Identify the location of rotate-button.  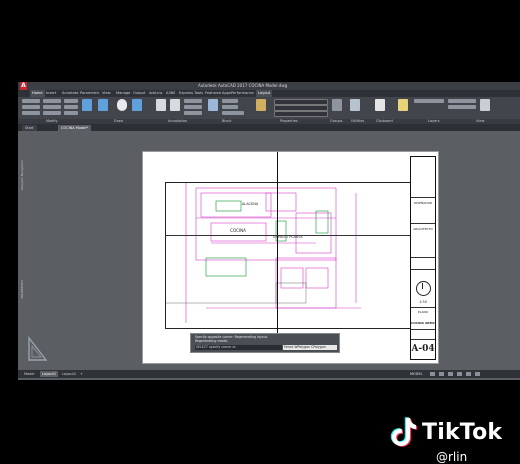
(52, 101).